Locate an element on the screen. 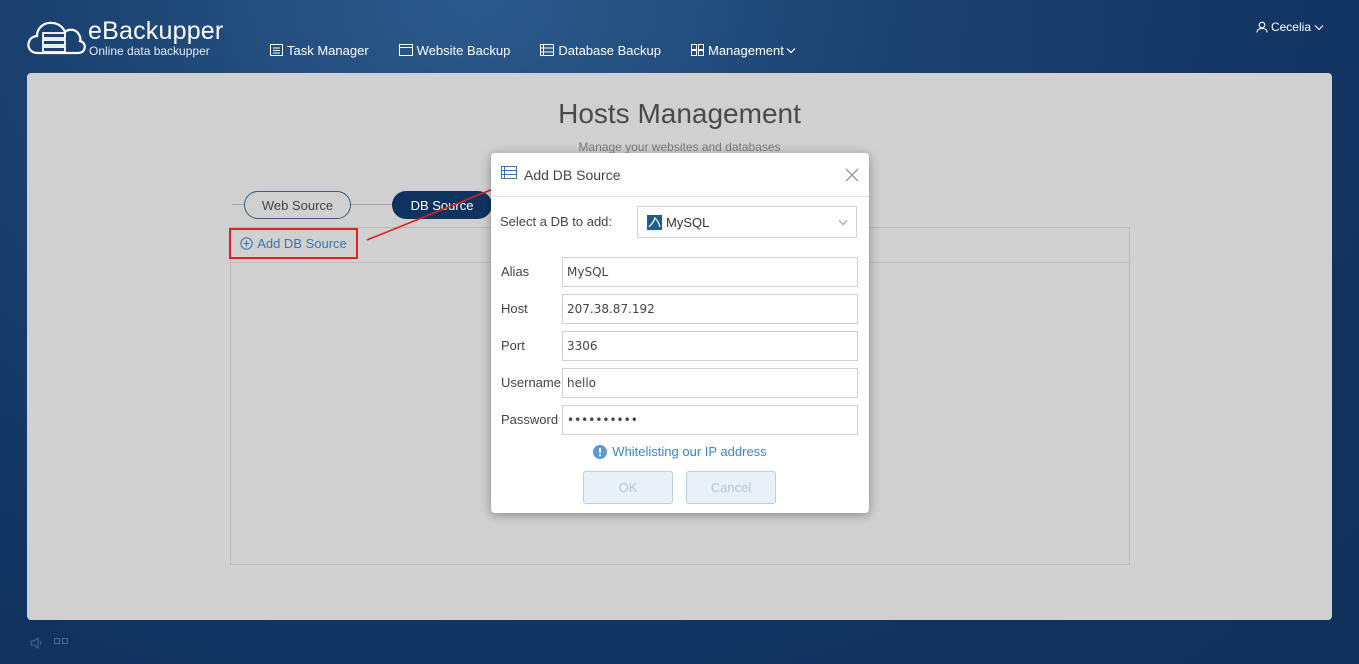 The height and width of the screenshot is (664, 1359). port-label: Port is located at coordinates (513, 345).